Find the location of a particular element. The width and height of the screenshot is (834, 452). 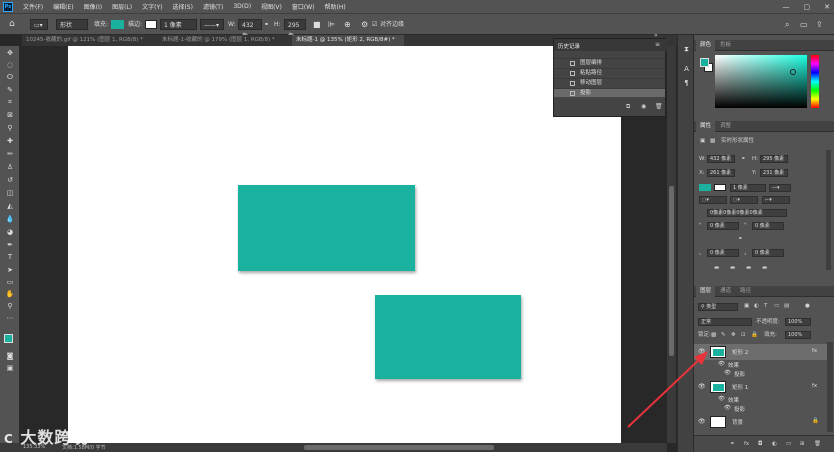

tab-layers: 图层 is located at coordinates (706, 291).